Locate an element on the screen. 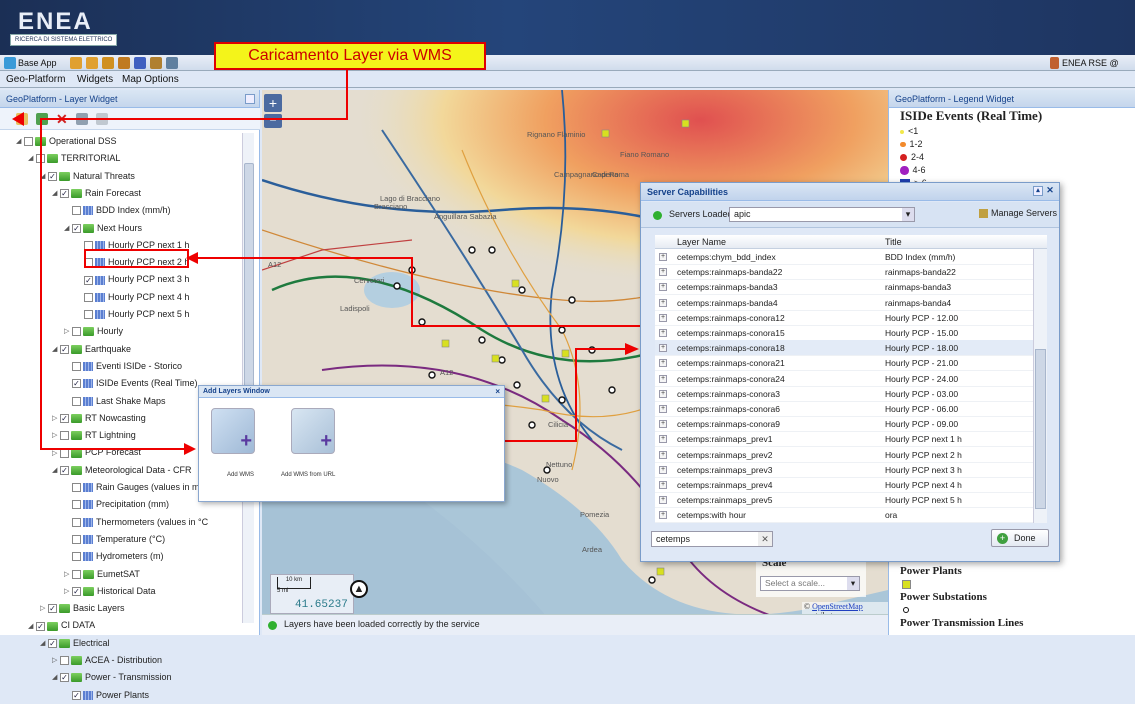 The height and width of the screenshot is (704, 1135). tree-node: Last Shake Maps is located at coordinates (115, 401).